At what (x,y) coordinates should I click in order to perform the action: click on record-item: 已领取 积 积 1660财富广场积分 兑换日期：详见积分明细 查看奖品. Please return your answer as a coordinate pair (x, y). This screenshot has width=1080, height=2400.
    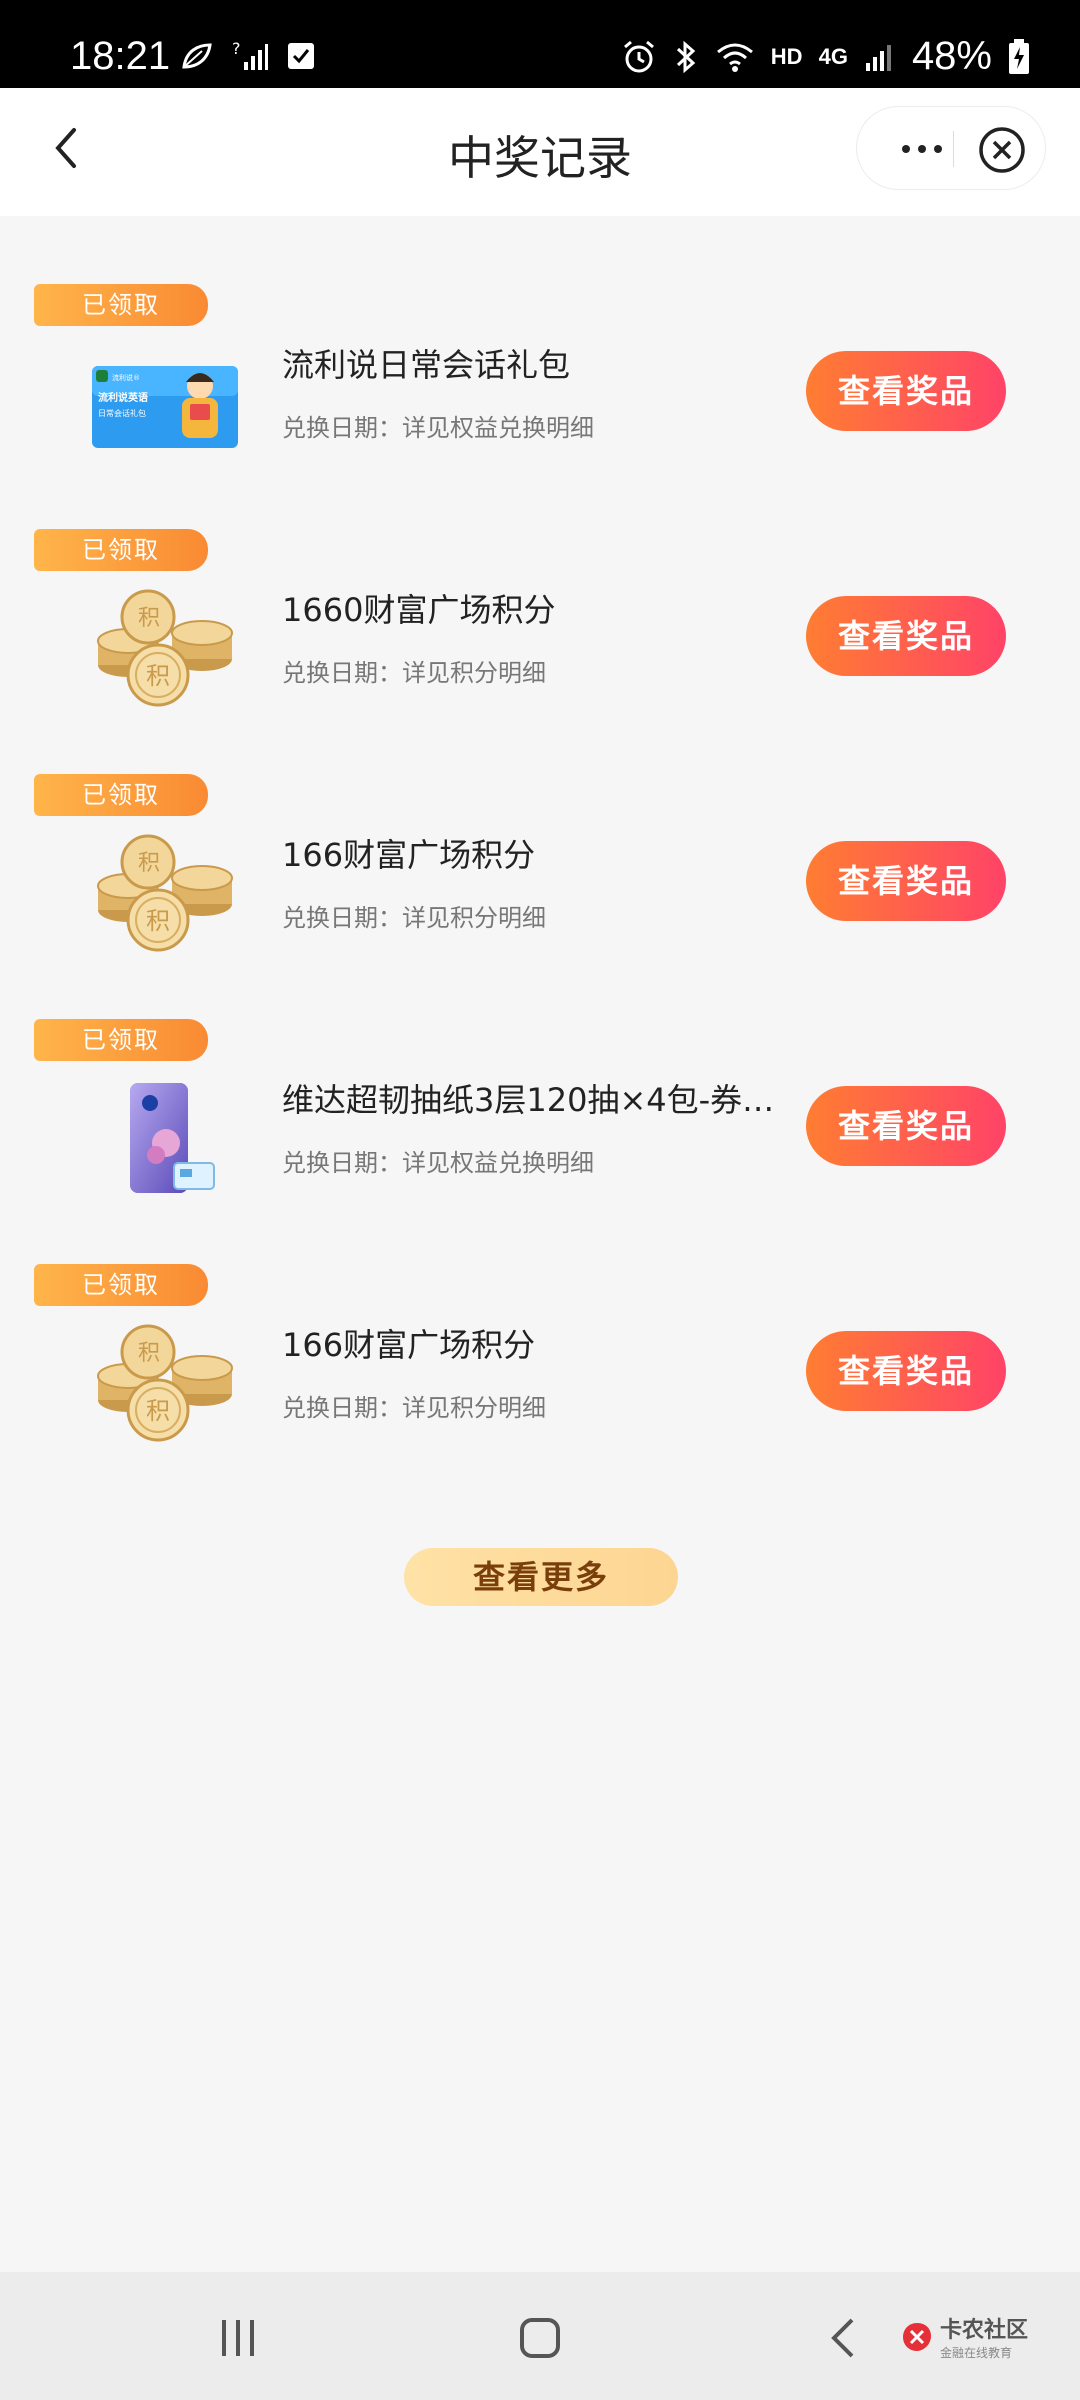
    Looking at the image, I should click on (540, 584).